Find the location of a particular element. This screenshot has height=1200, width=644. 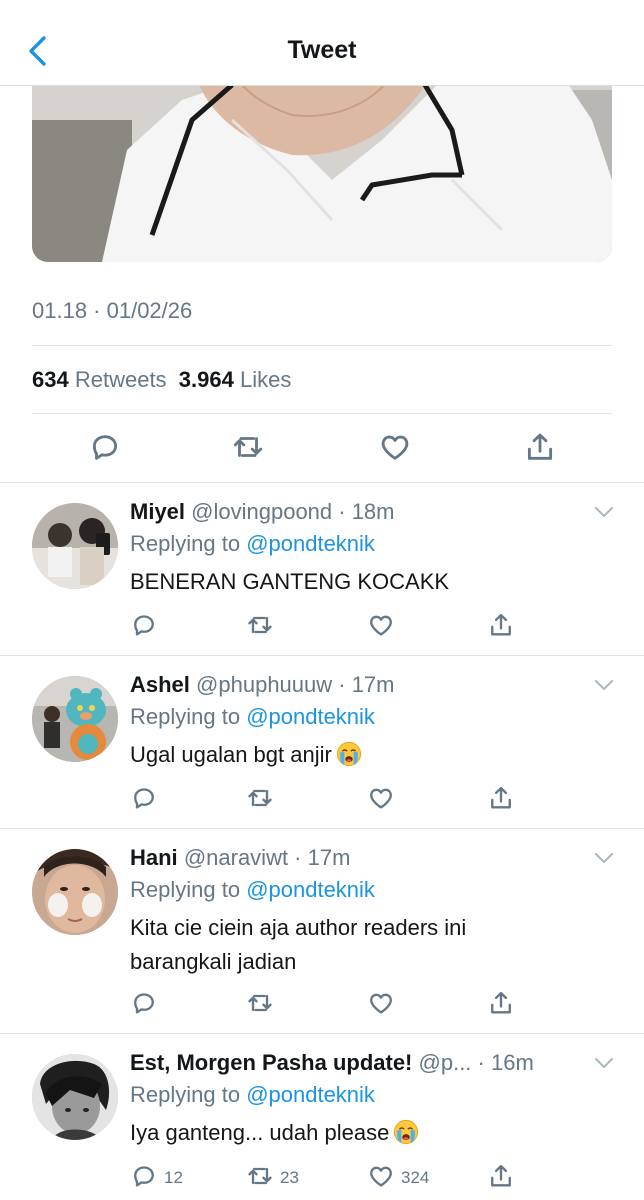

display-name: Miyel is located at coordinates (157, 511).